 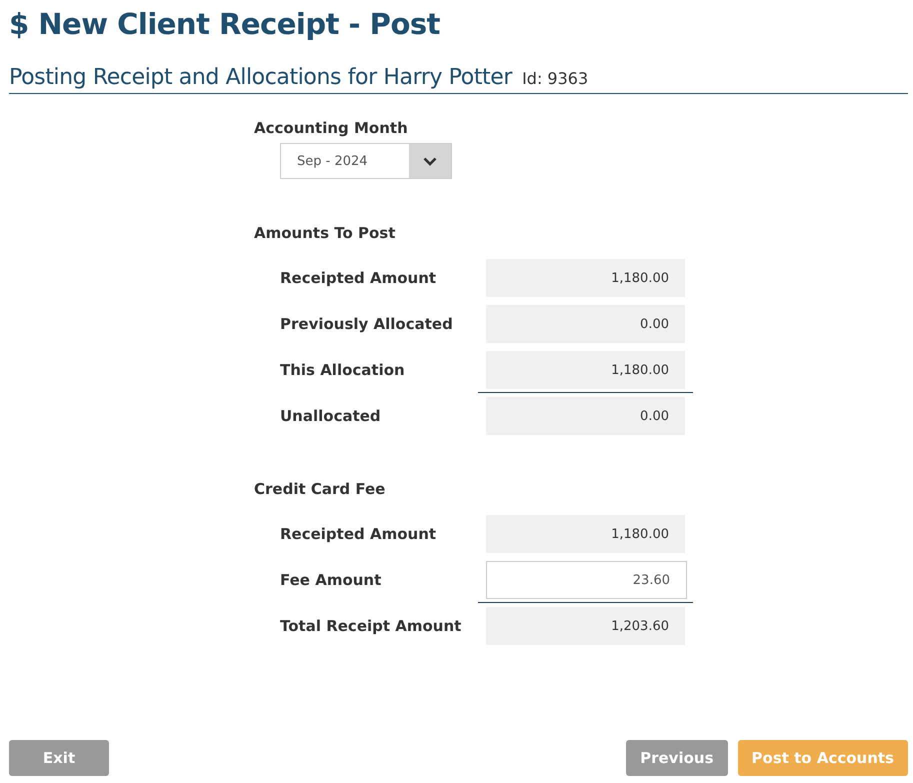 I want to click on amount-label: Total Receipt Amount, so click(x=371, y=626).